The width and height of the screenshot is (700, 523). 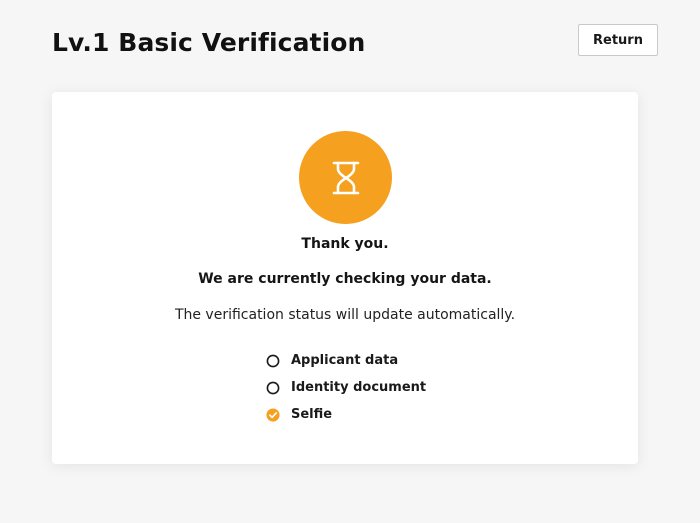 What do you see at coordinates (618, 40) in the screenshot?
I see `return-button: Return` at bounding box center [618, 40].